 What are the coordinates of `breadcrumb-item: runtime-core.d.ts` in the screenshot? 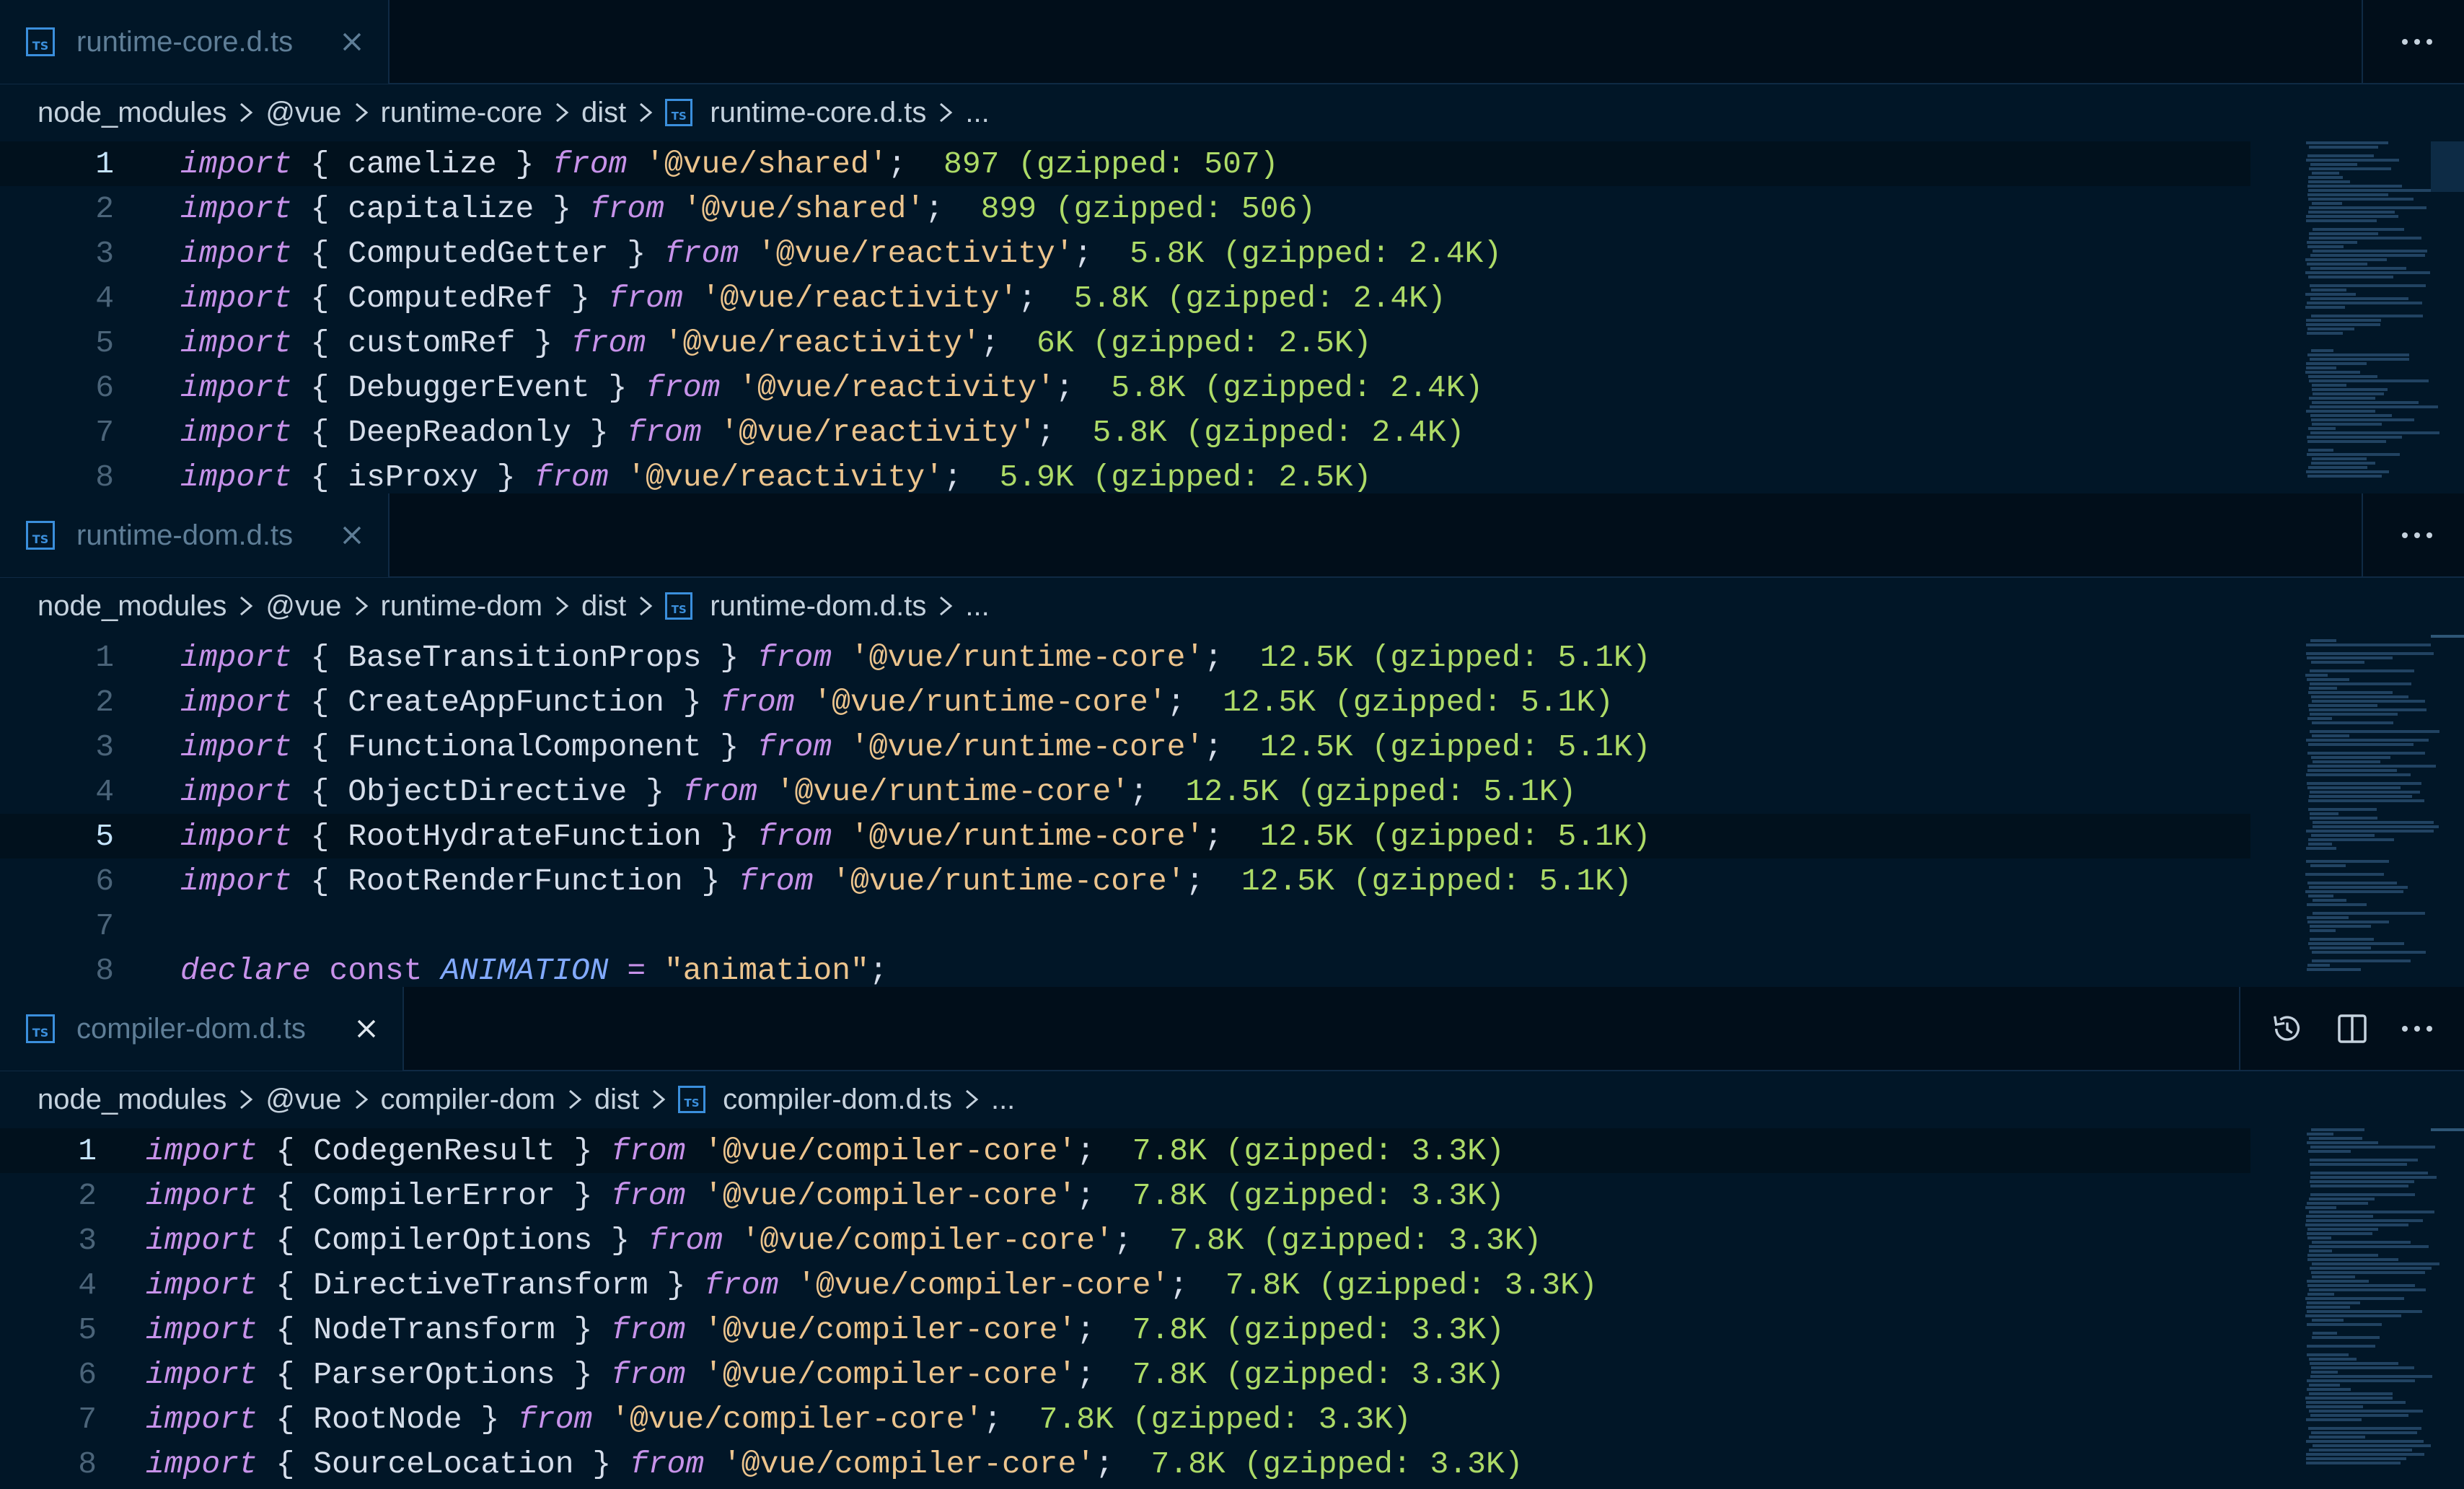 It's located at (818, 113).